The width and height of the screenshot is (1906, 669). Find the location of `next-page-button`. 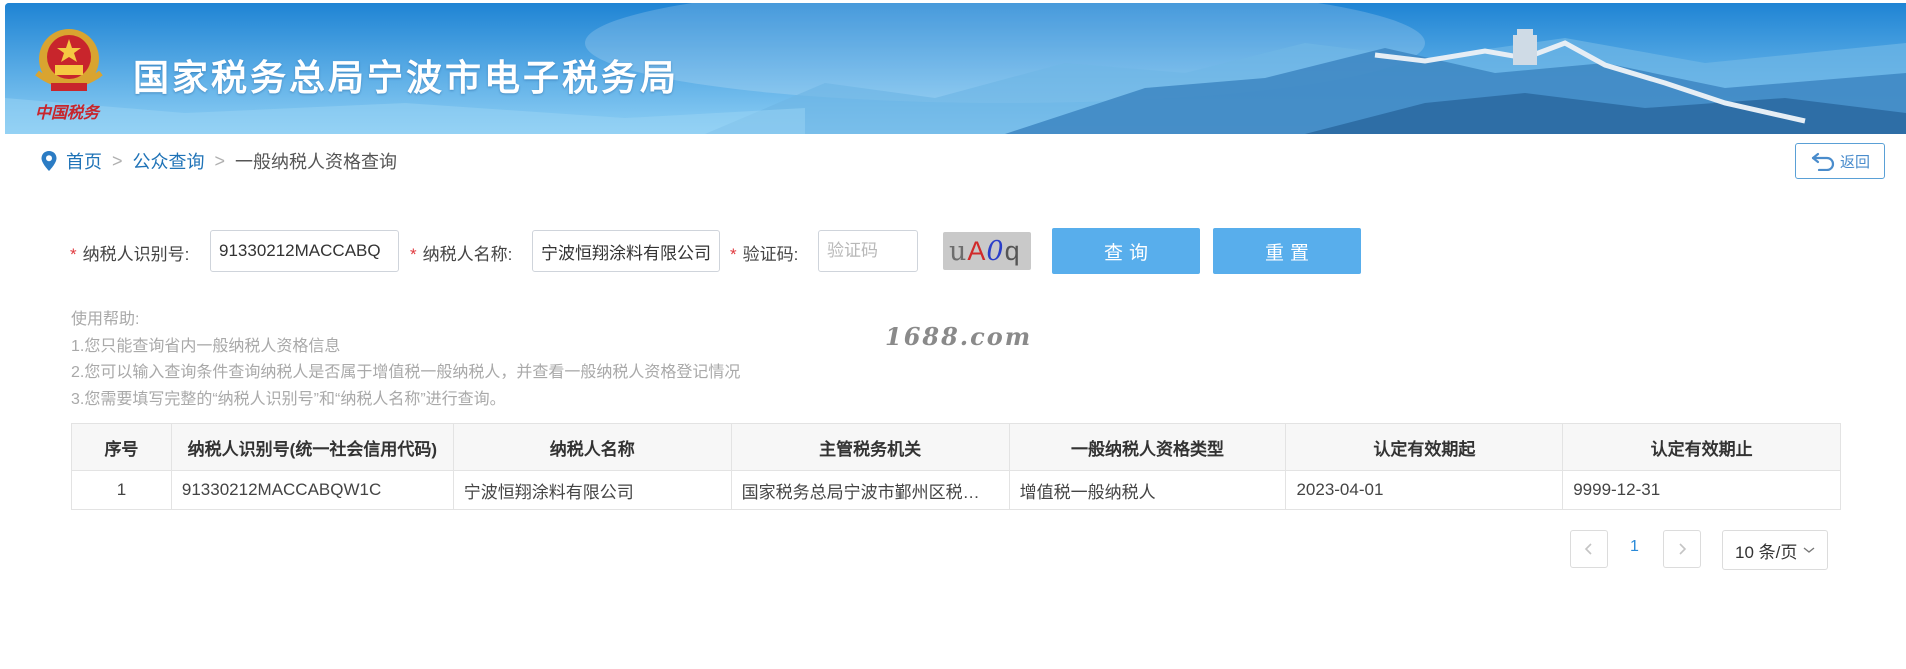

next-page-button is located at coordinates (1682, 549).